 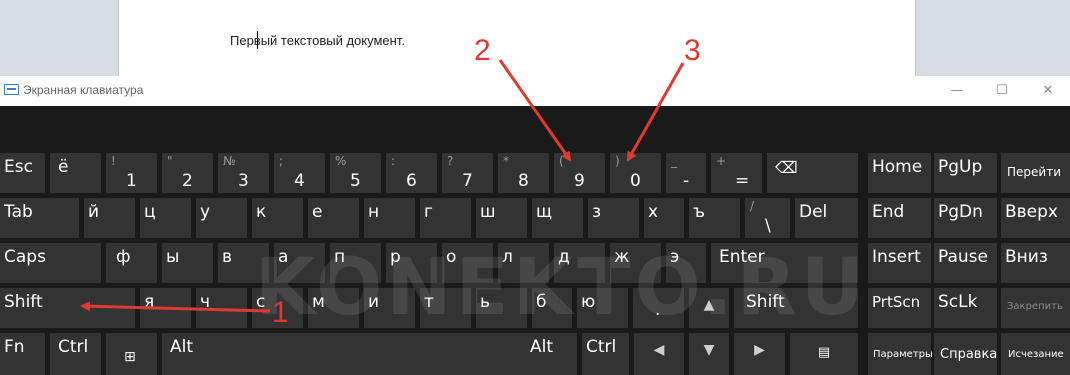 I want to click on key-period: ., so click(x=658, y=308).